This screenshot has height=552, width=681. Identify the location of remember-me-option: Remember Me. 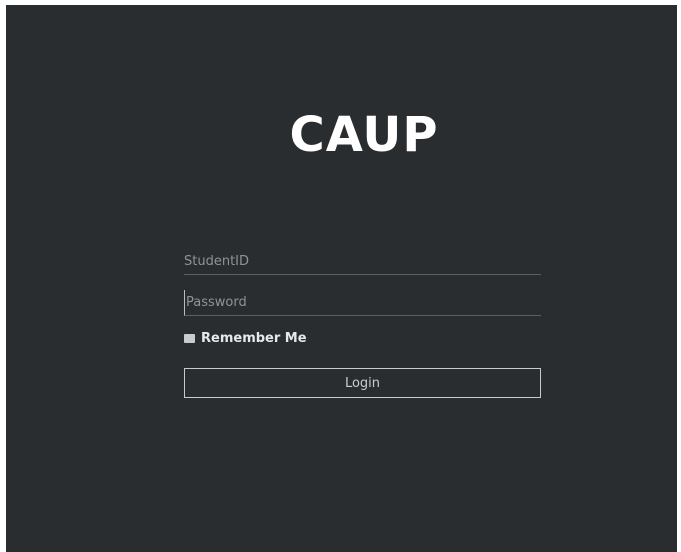
(245, 338).